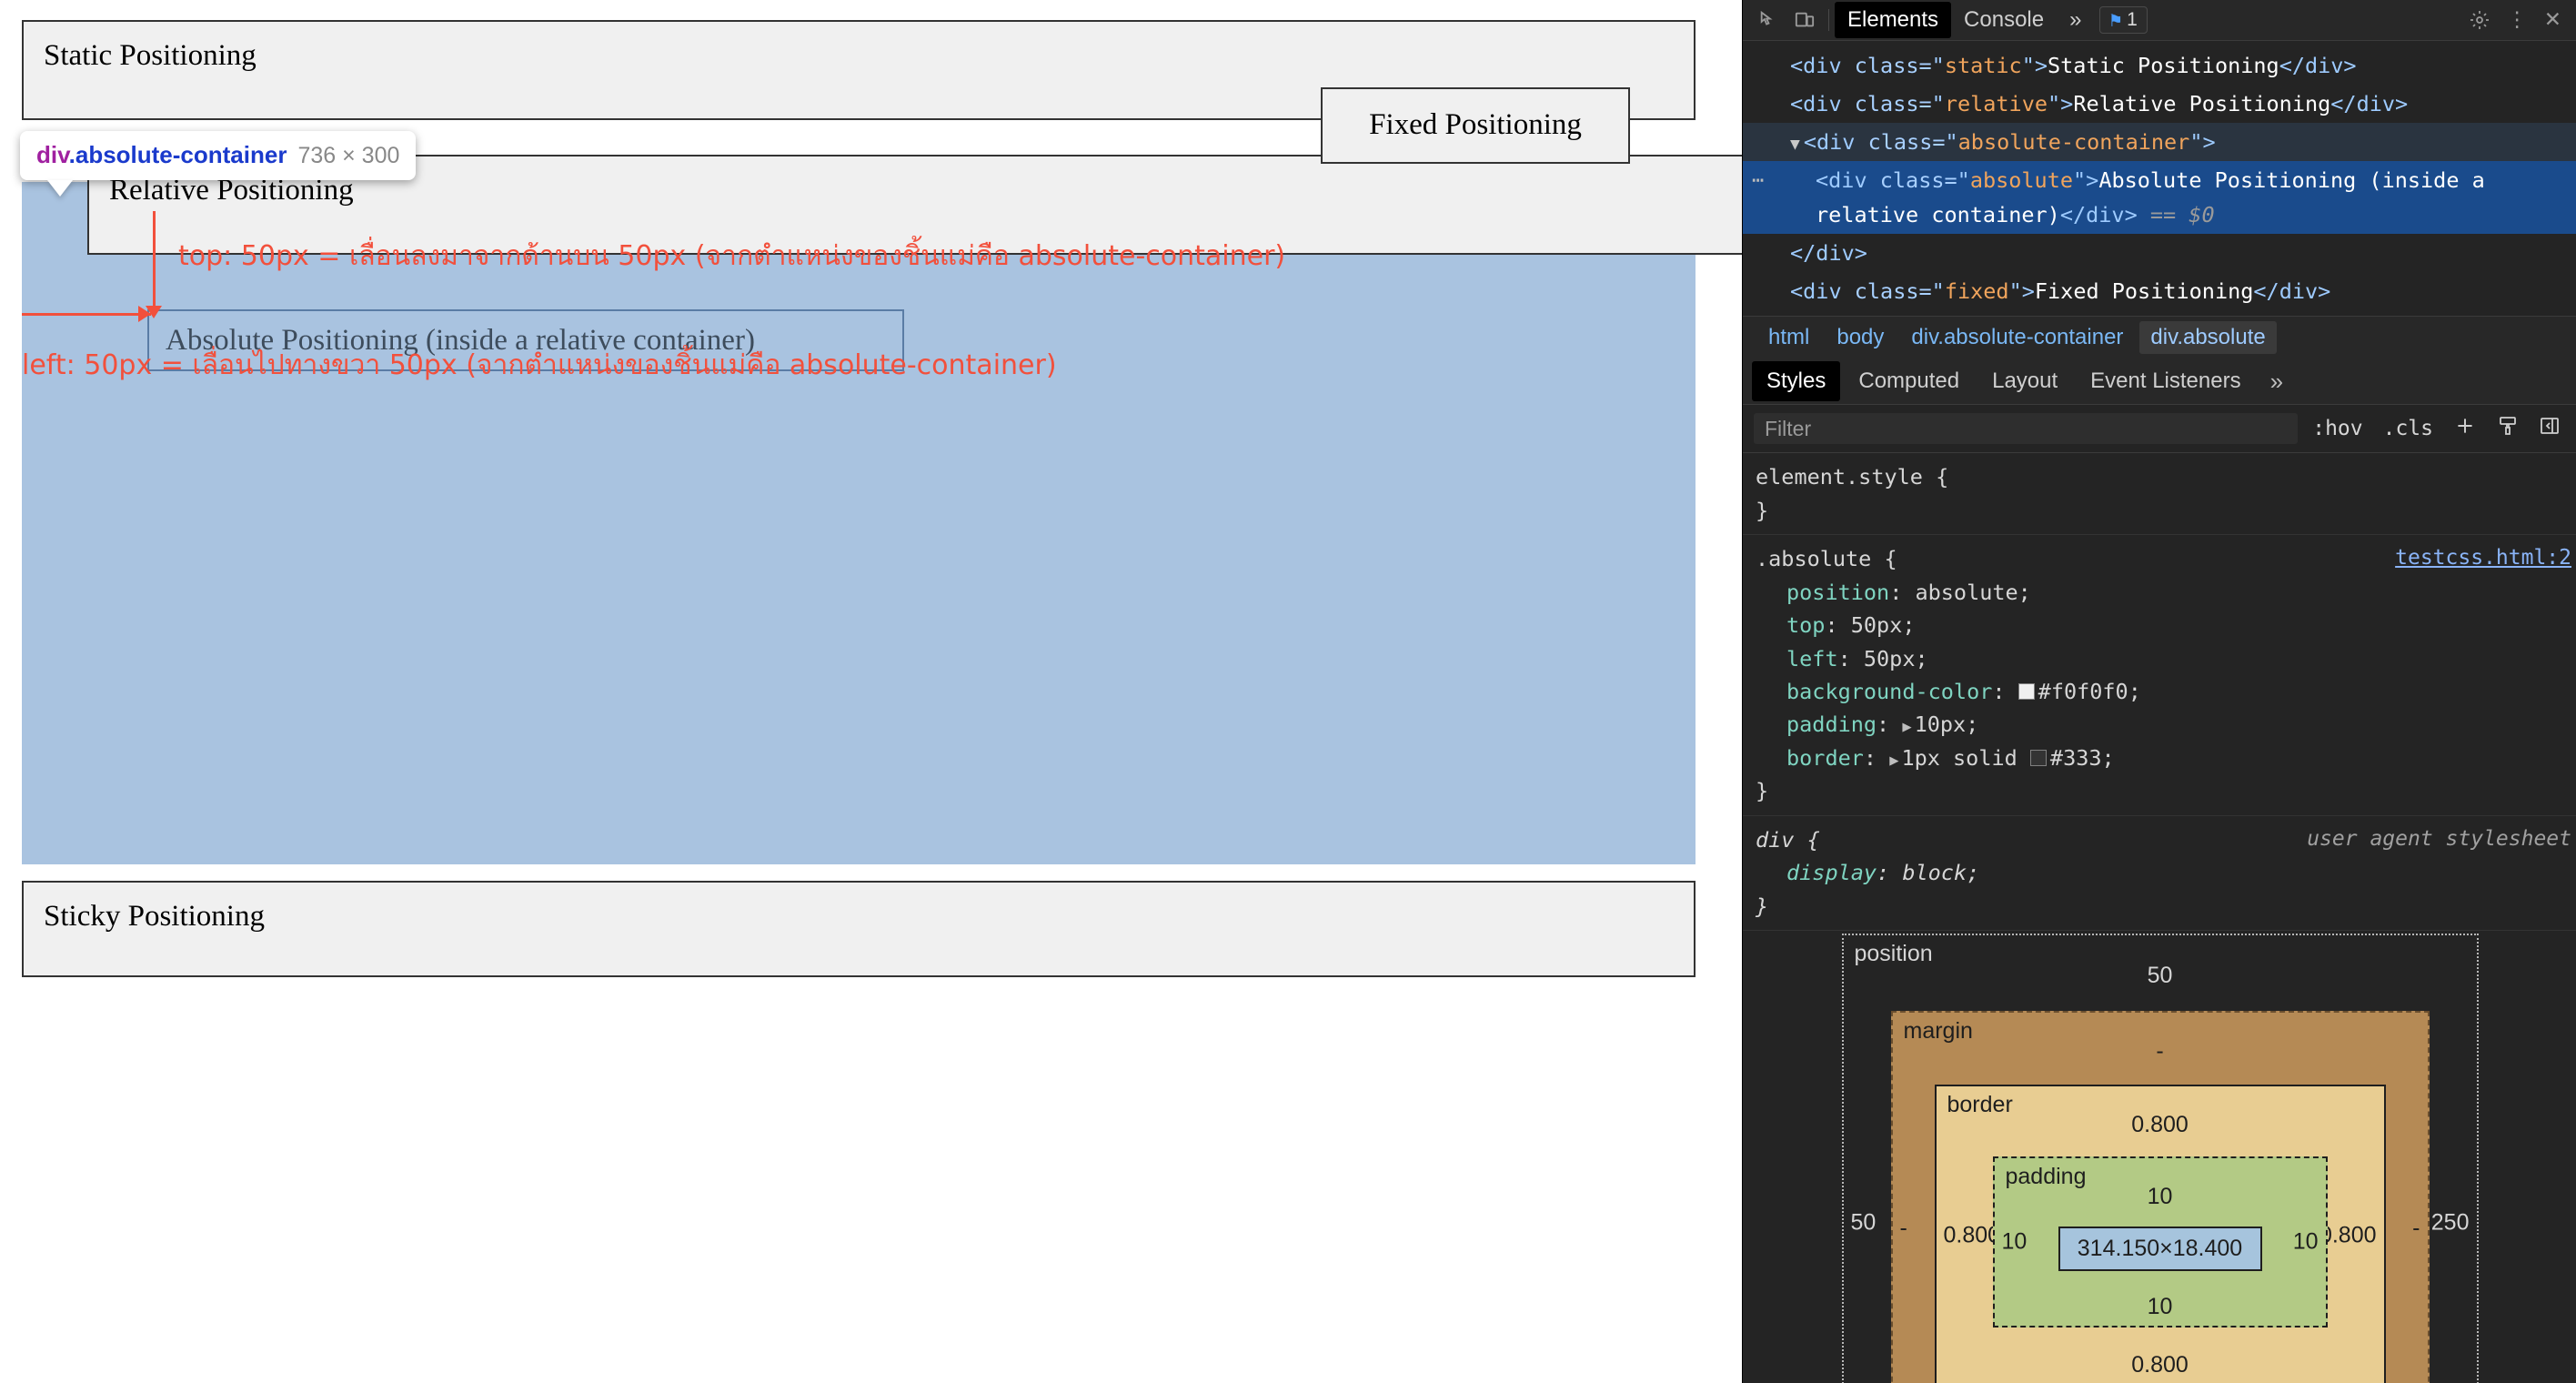  What do you see at coordinates (2306, 1242) in the screenshot?
I see `padding-right-value: 10` at bounding box center [2306, 1242].